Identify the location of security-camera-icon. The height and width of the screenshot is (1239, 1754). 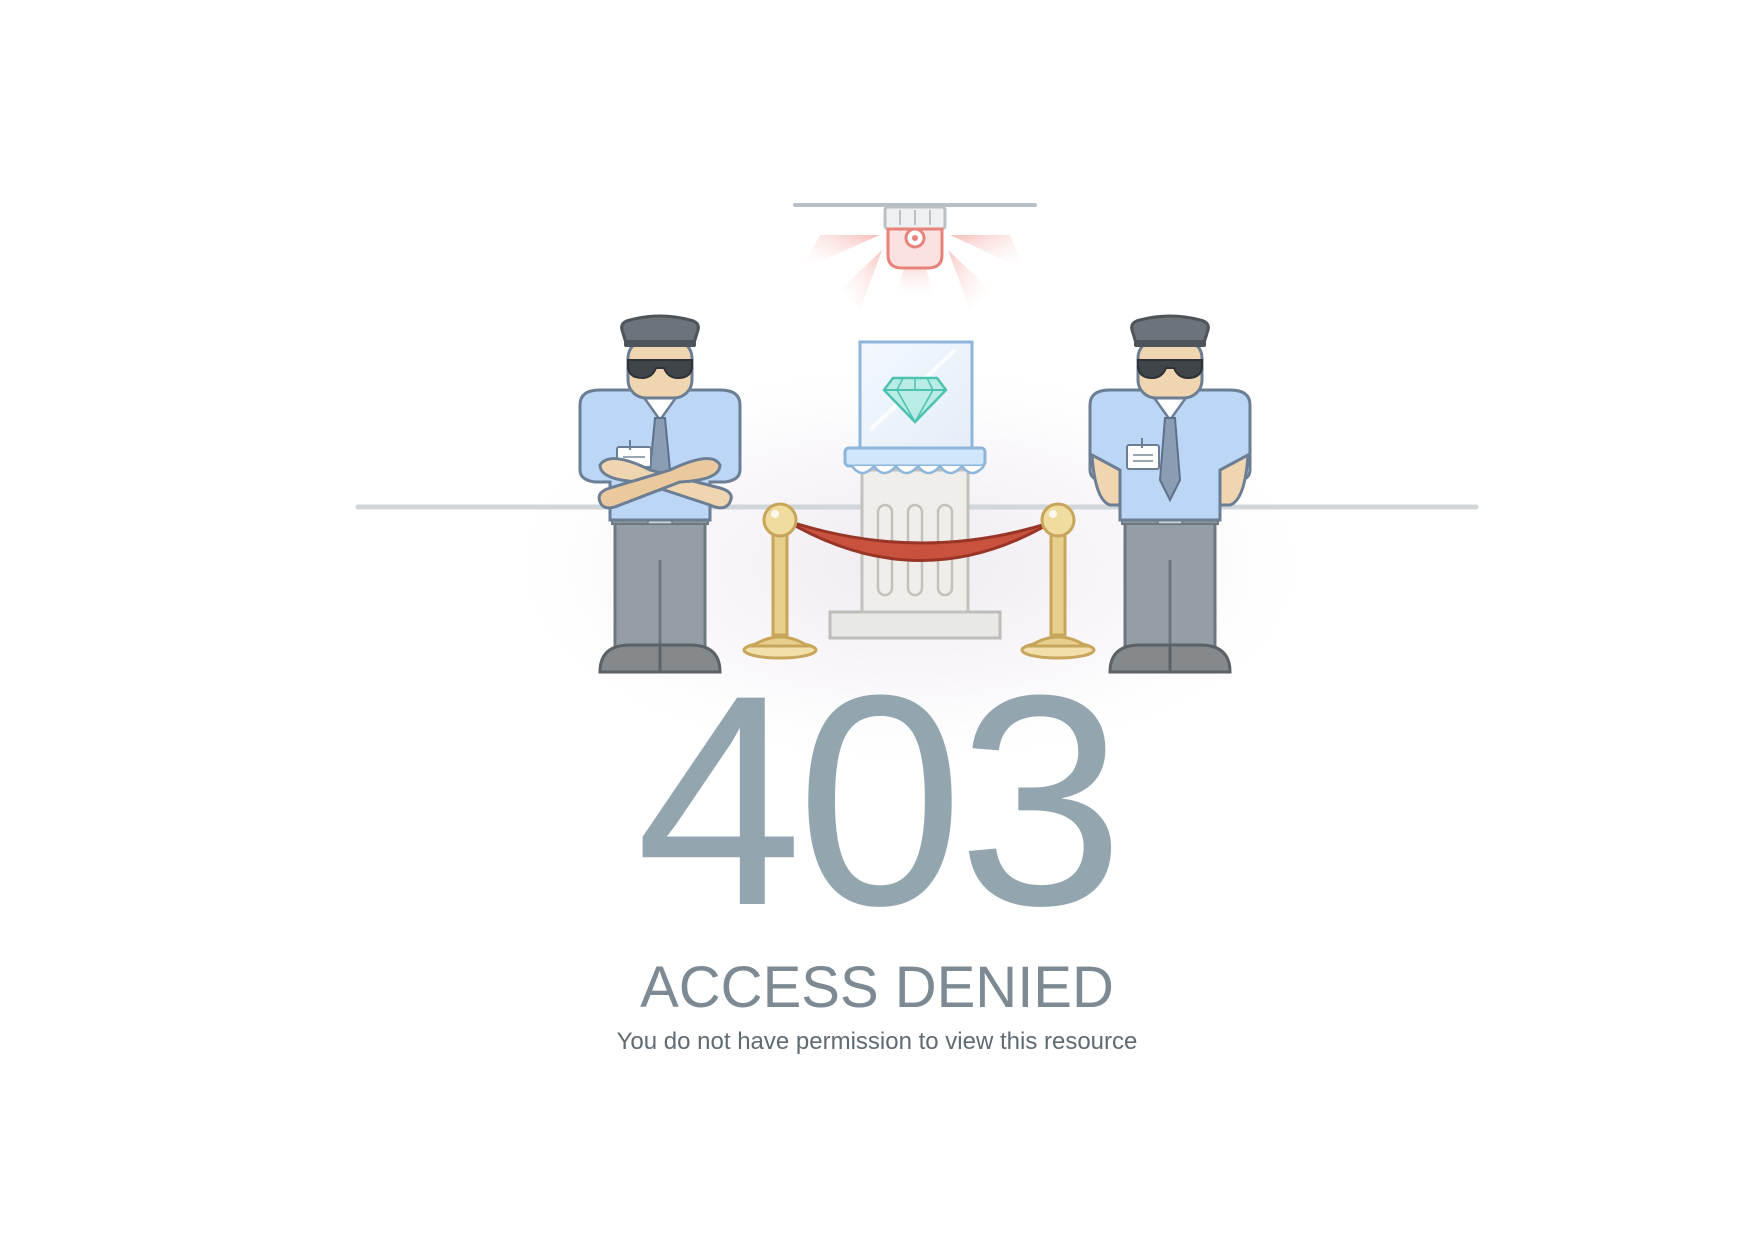
(915, 256).